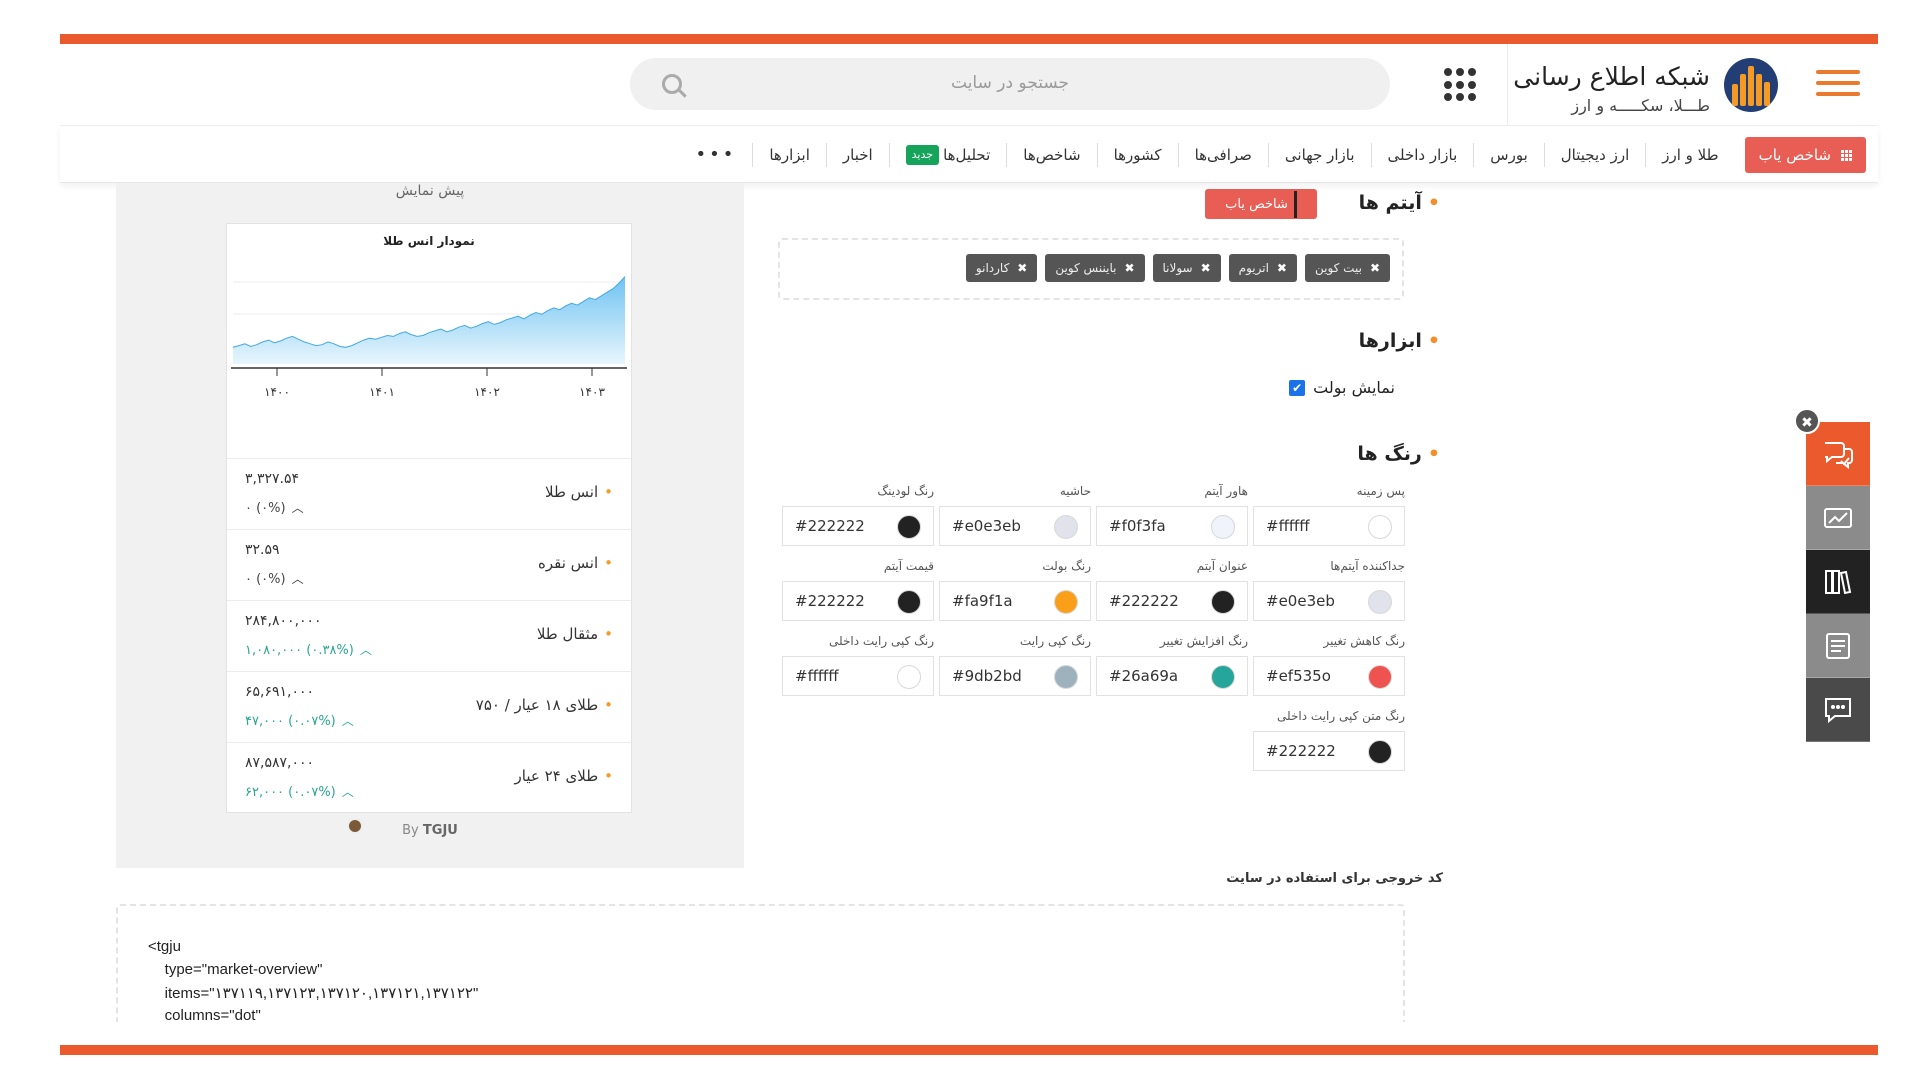 This screenshot has height=1080, width=1920. Describe the element at coordinates (1838, 86) in the screenshot. I see `menu-icon` at that location.